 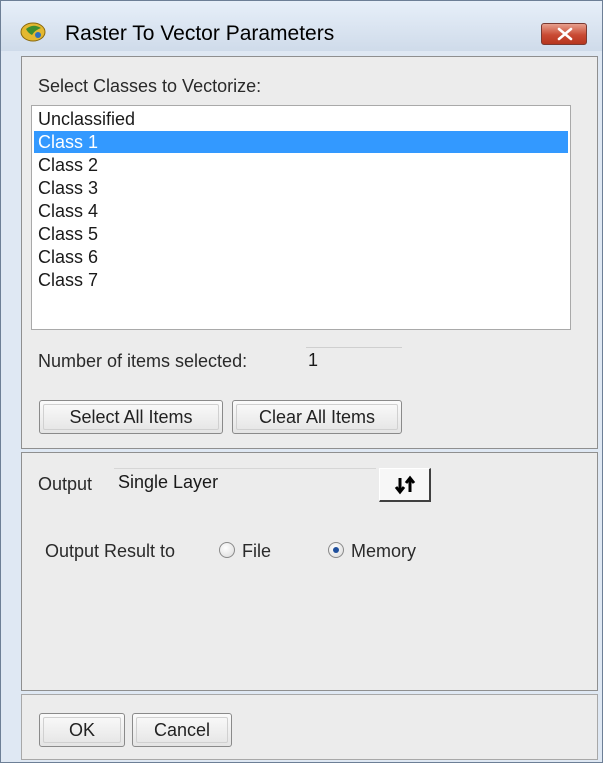 What do you see at coordinates (354, 359) in the screenshot?
I see `selected-count-value: 1` at bounding box center [354, 359].